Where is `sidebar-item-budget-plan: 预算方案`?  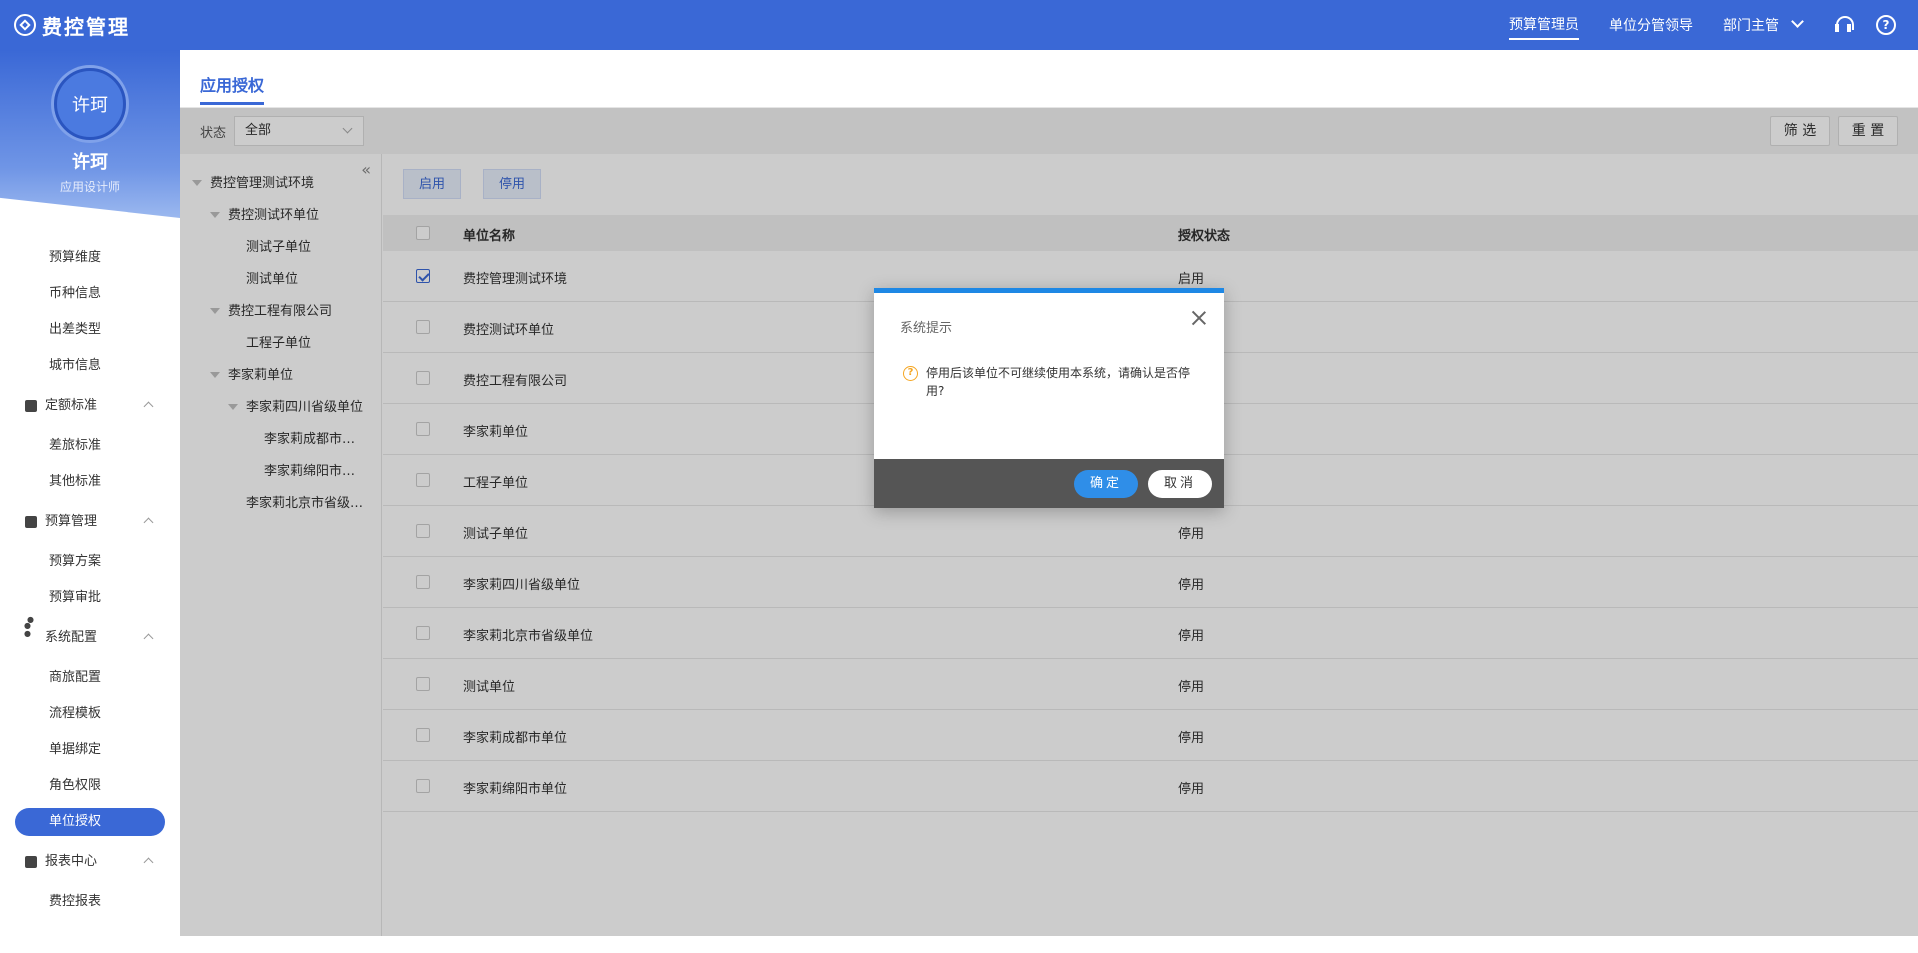
sidebar-item-budget-plan: 预算方案 is located at coordinates (90, 562).